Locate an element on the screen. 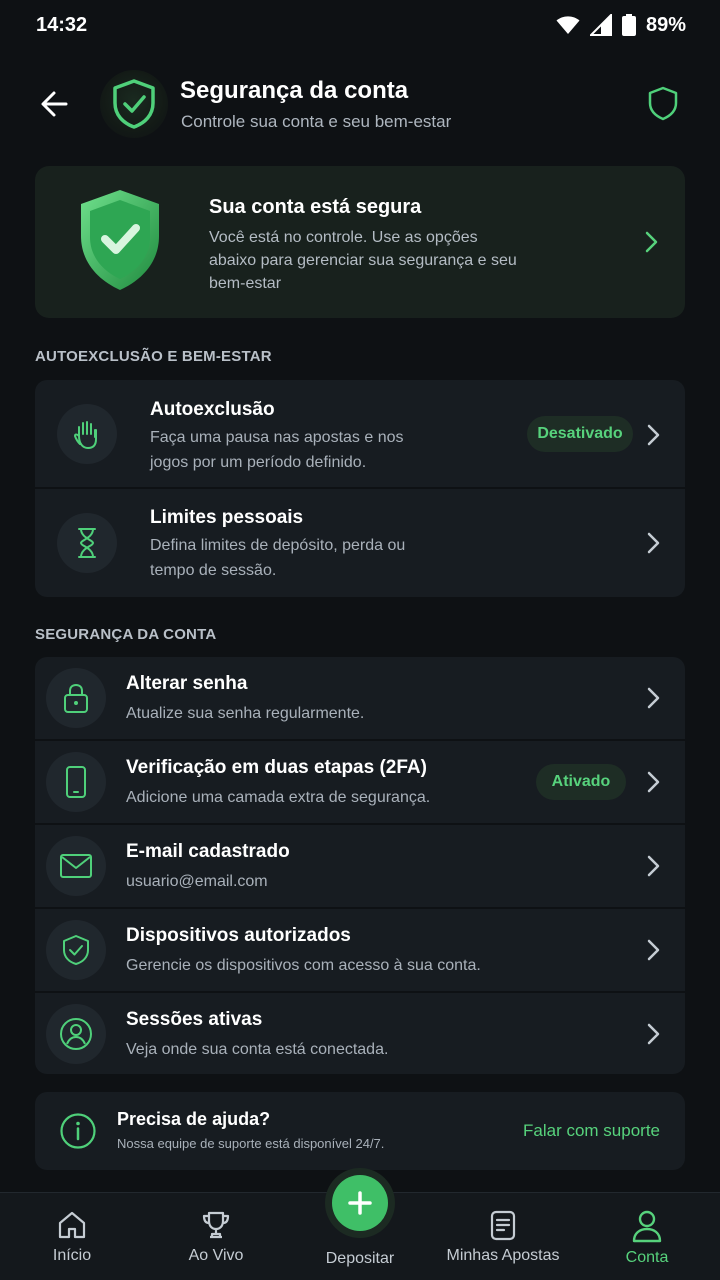 The image size is (720, 1280). deposit-button is located at coordinates (360, 1203).